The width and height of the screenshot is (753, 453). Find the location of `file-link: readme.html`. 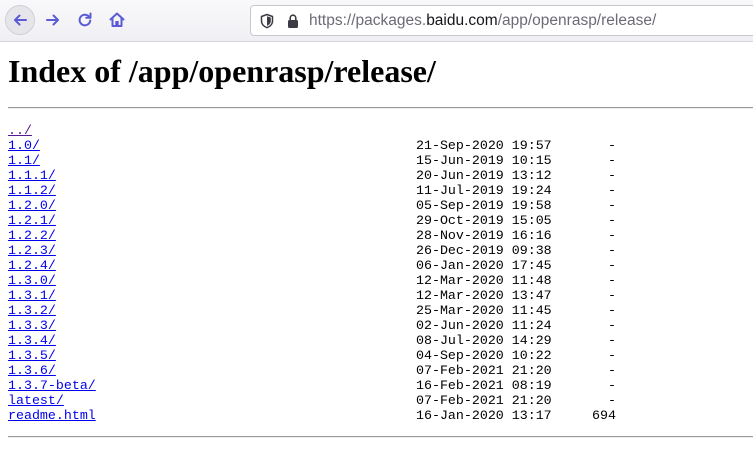

file-link: readme.html is located at coordinates (52, 415).